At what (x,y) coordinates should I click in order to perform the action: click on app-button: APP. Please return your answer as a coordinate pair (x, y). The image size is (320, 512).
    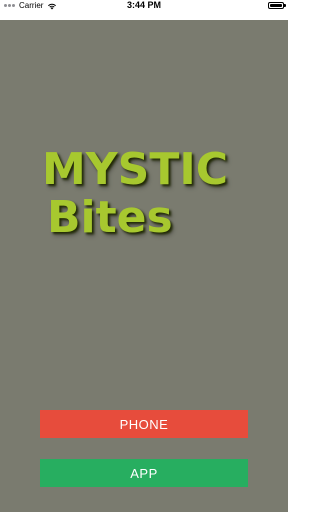
    Looking at the image, I should click on (144, 473).